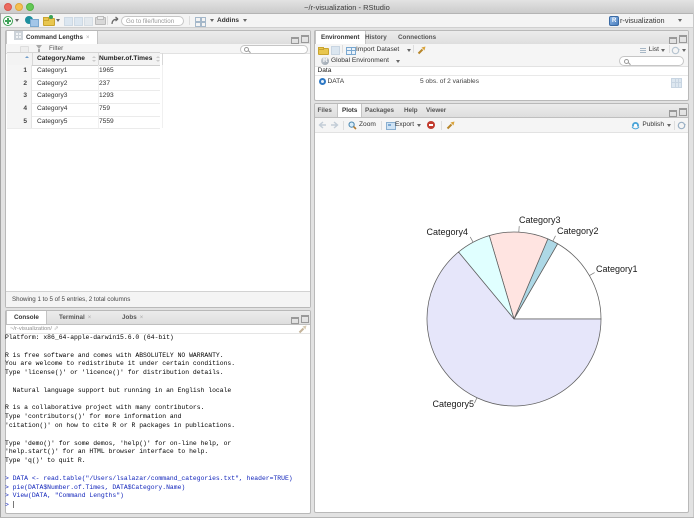 This screenshot has height=518, width=694. I want to click on svg-text: Category5, so click(453, 404).